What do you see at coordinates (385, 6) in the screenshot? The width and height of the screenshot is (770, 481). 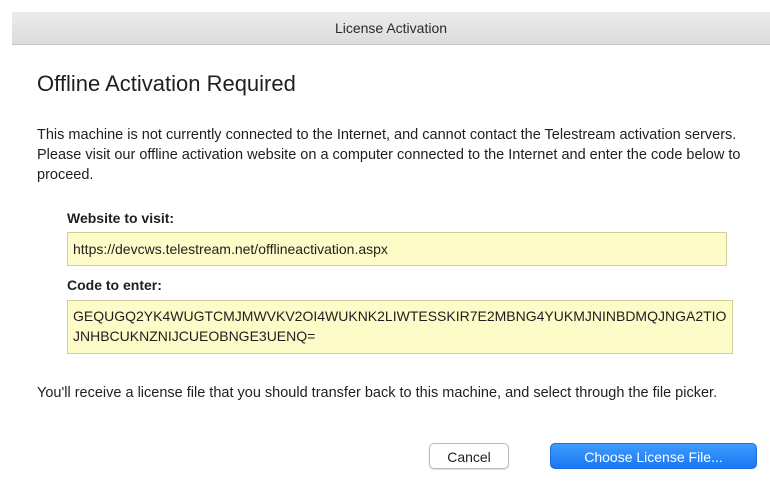 I see `backdrop-edge-top` at bounding box center [385, 6].